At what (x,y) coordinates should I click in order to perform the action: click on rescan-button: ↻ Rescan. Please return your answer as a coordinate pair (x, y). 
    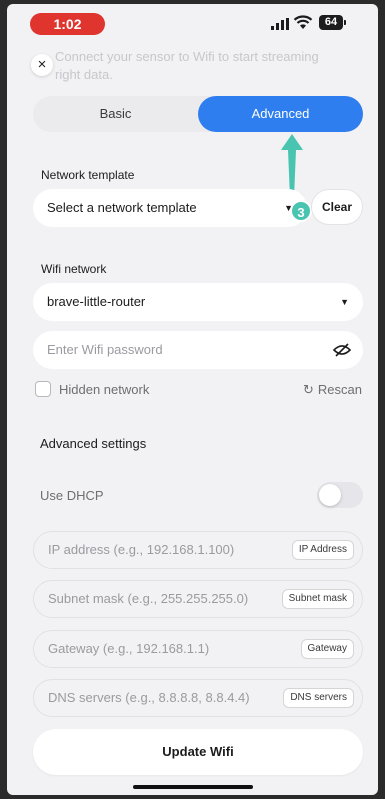
    Looking at the image, I should click on (332, 390).